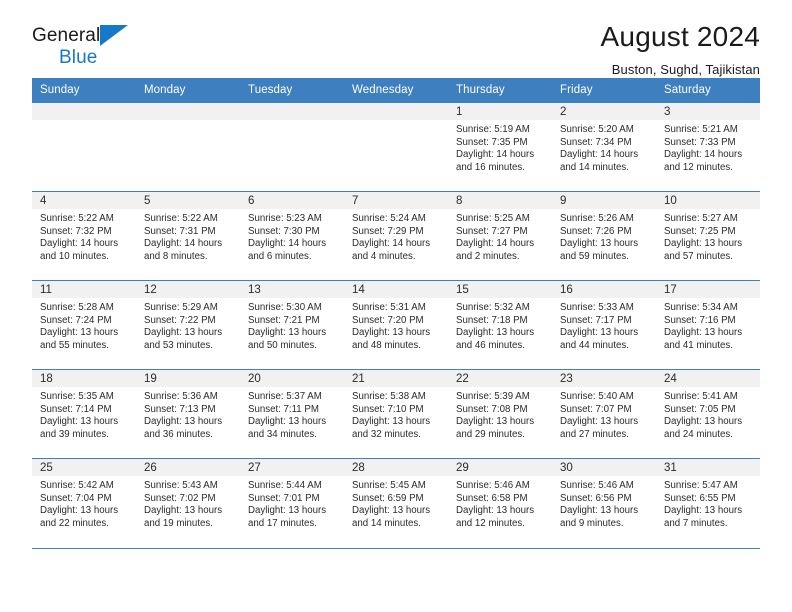 This screenshot has height=612, width=792. Describe the element at coordinates (703, 161) in the screenshot. I see `daylight-text: Daylight: 14 hours and 12 minutes.` at that location.